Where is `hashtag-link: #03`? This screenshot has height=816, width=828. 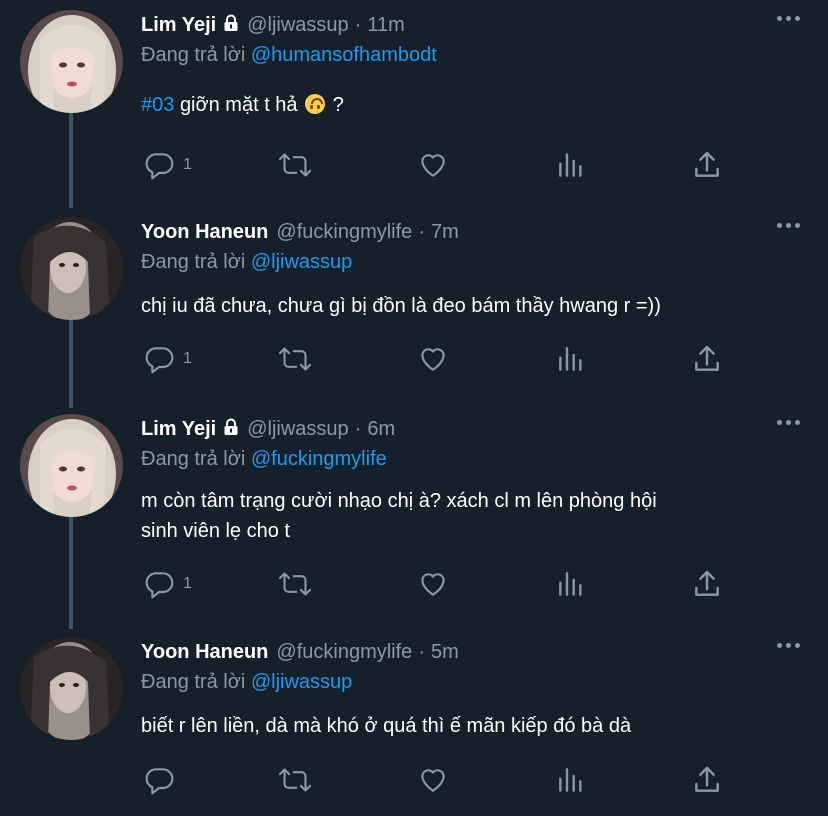 hashtag-link: #03 is located at coordinates (157, 105).